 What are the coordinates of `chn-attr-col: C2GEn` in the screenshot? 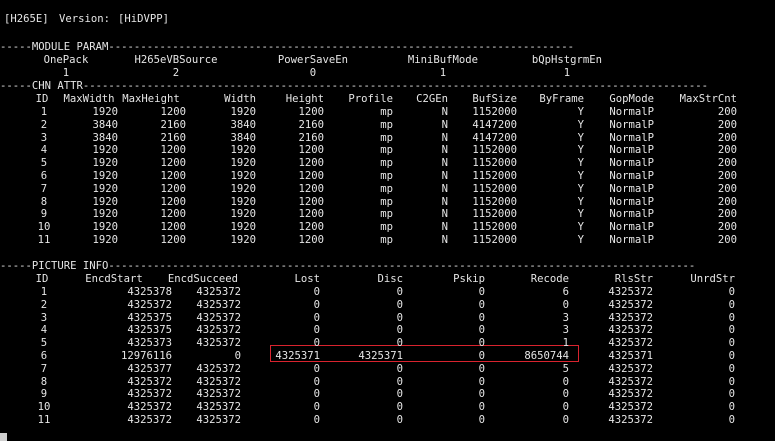 It's located at (432, 99).